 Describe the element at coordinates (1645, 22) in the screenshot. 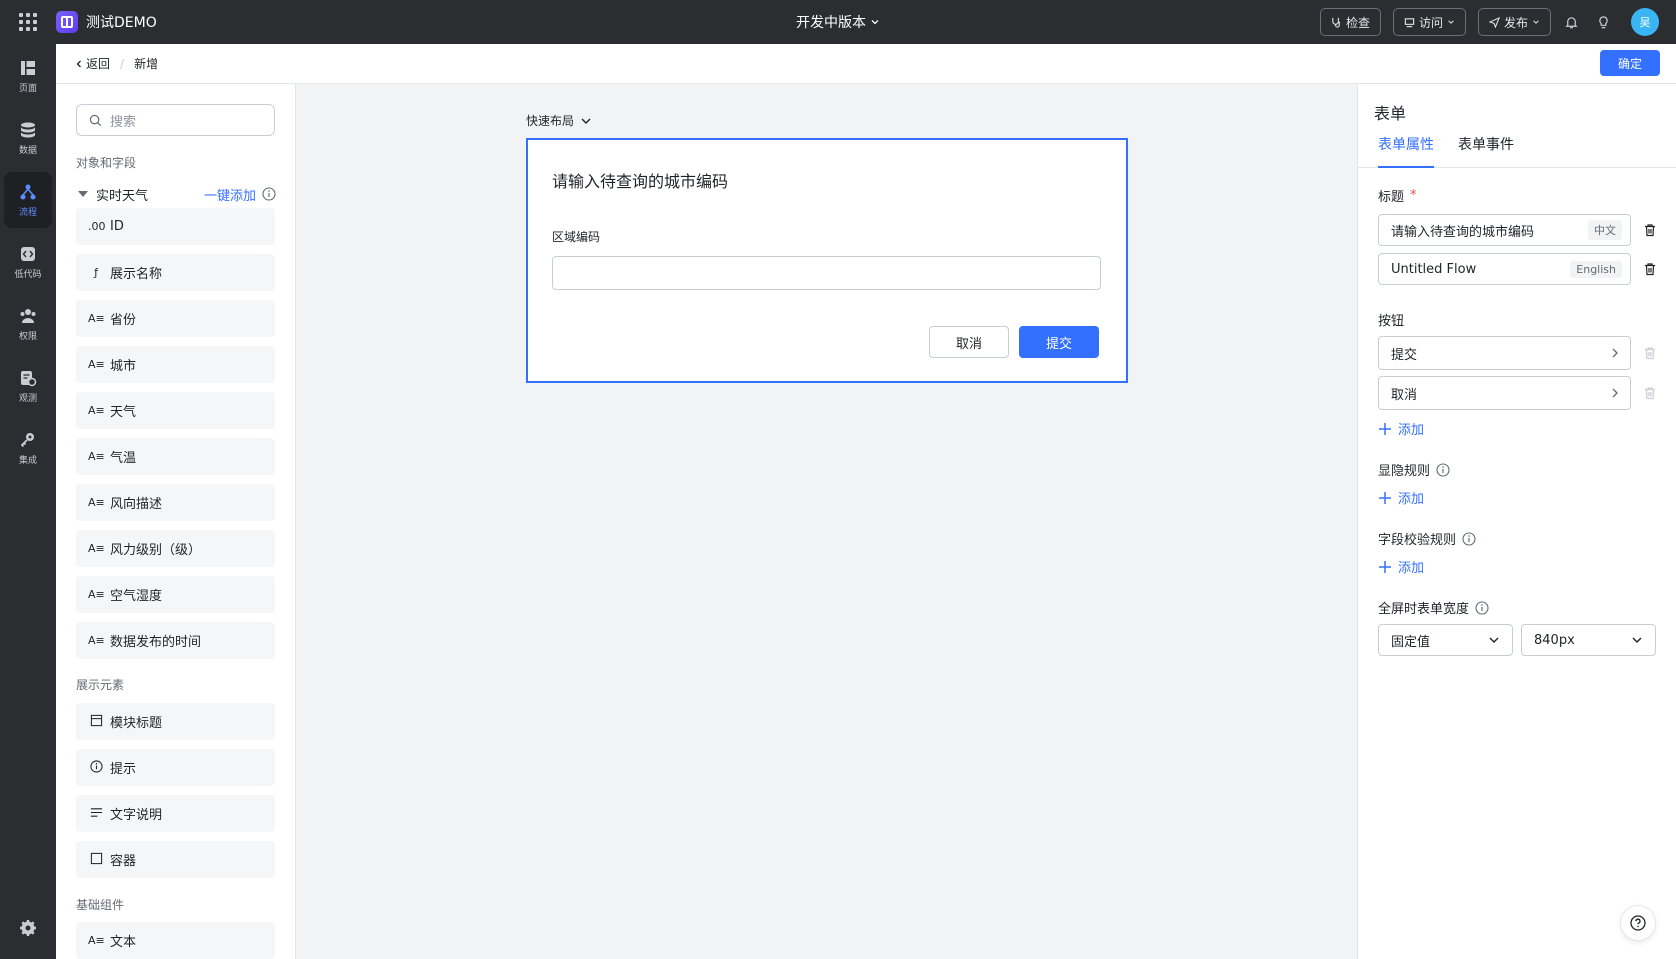

I see `user-avatar: 吴` at that location.